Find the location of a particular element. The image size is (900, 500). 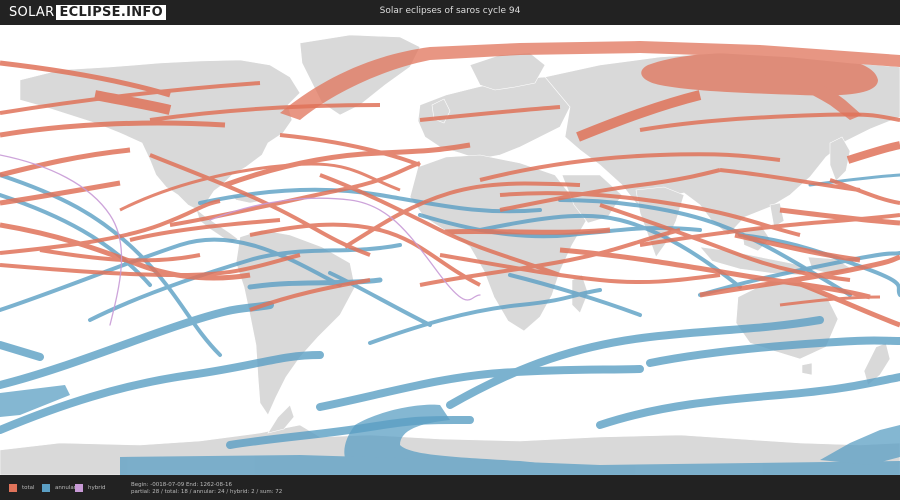

legend-item-hybrid: hybrid is located at coordinates (90, 488).